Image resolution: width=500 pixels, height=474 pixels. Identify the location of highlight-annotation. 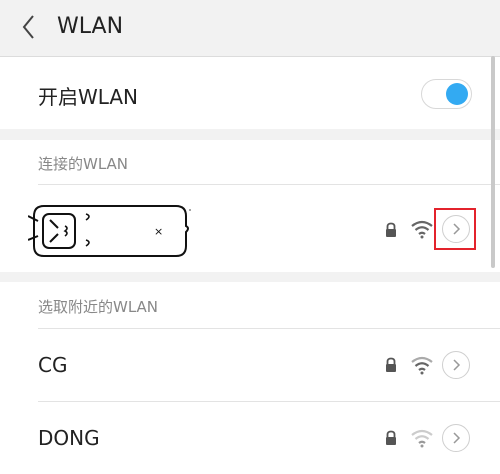
(455, 229).